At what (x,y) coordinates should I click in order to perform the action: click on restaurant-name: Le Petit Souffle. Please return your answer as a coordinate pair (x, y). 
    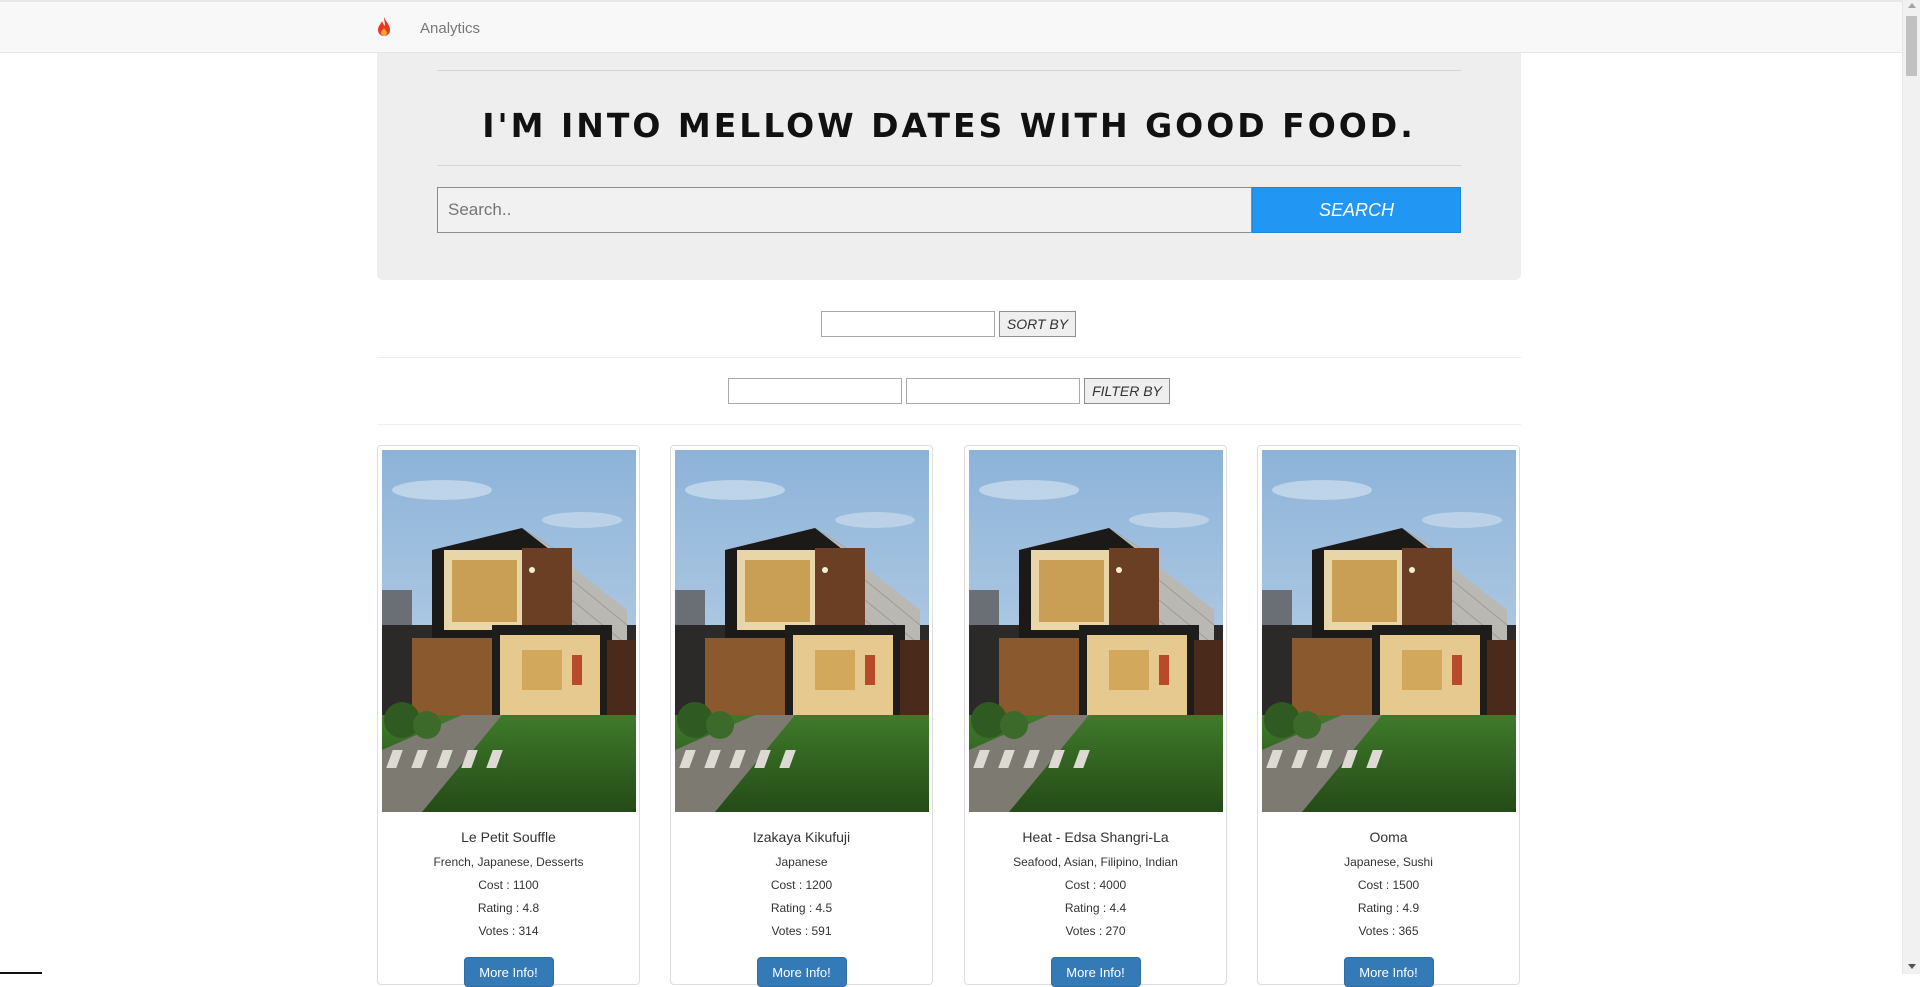
    Looking at the image, I should click on (508, 837).